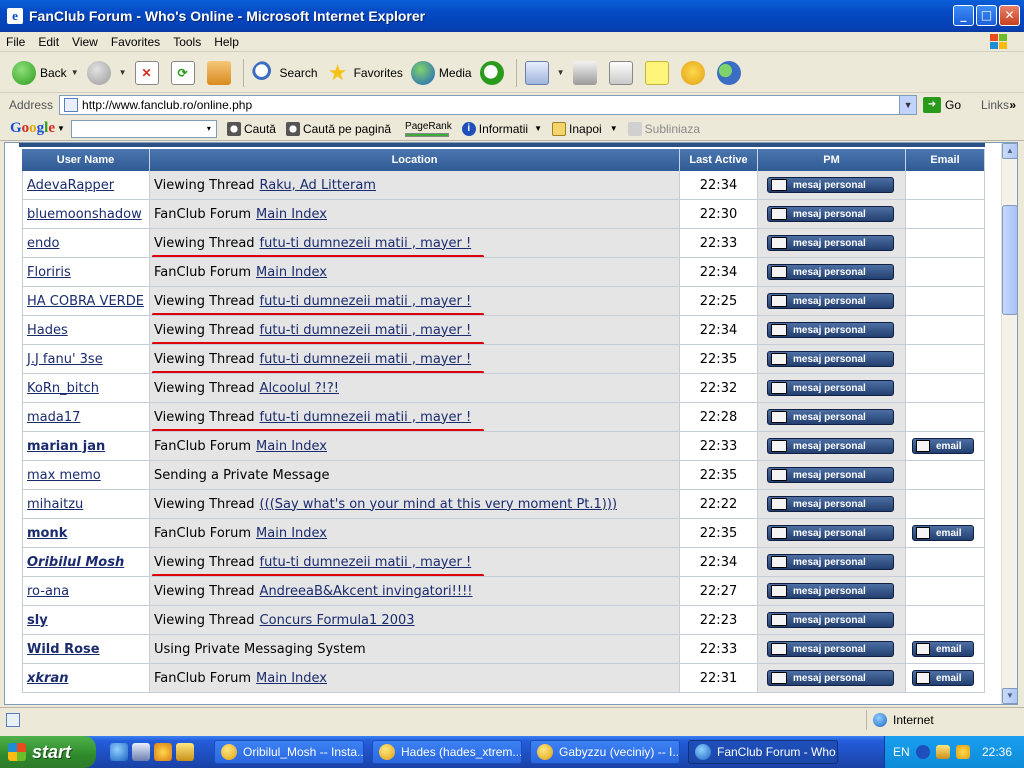 The height and width of the screenshot is (768, 1024). Describe the element at coordinates (55, 504) in the screenshot. I see `username-link: mihaitzu` at that location.